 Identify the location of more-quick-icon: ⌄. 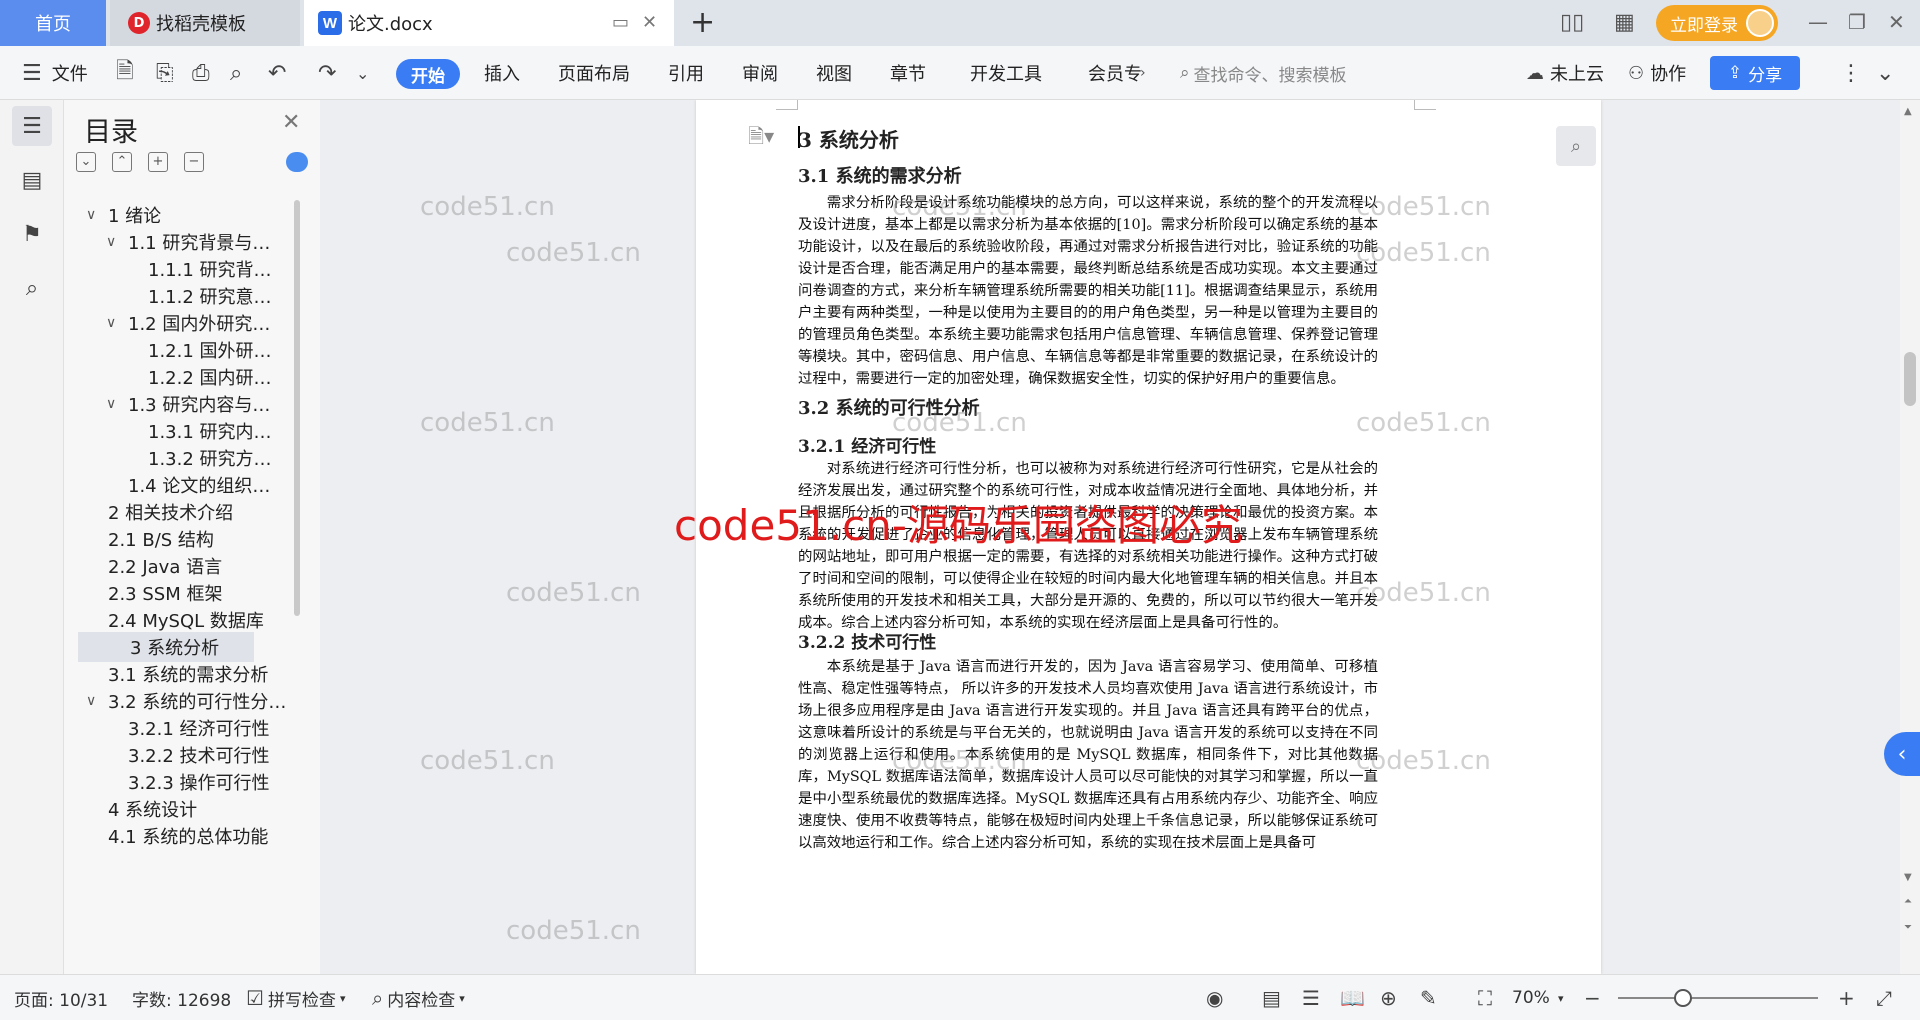
(362, 73).